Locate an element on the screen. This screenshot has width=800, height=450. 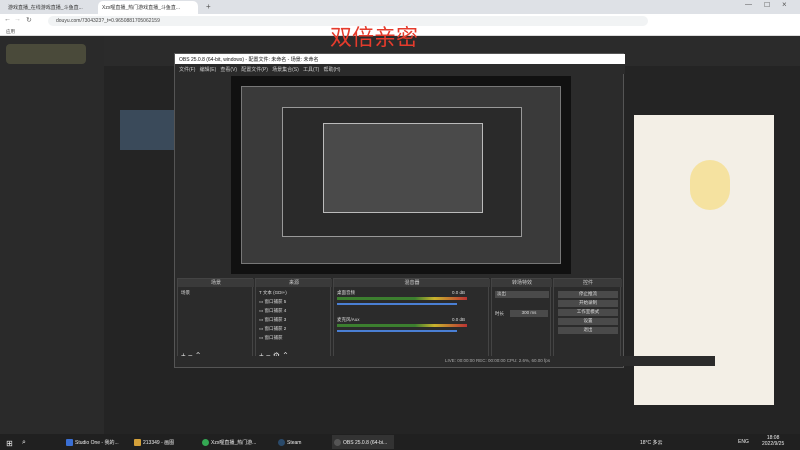
volume-slider-desktop is located at coordinates (397, 304).